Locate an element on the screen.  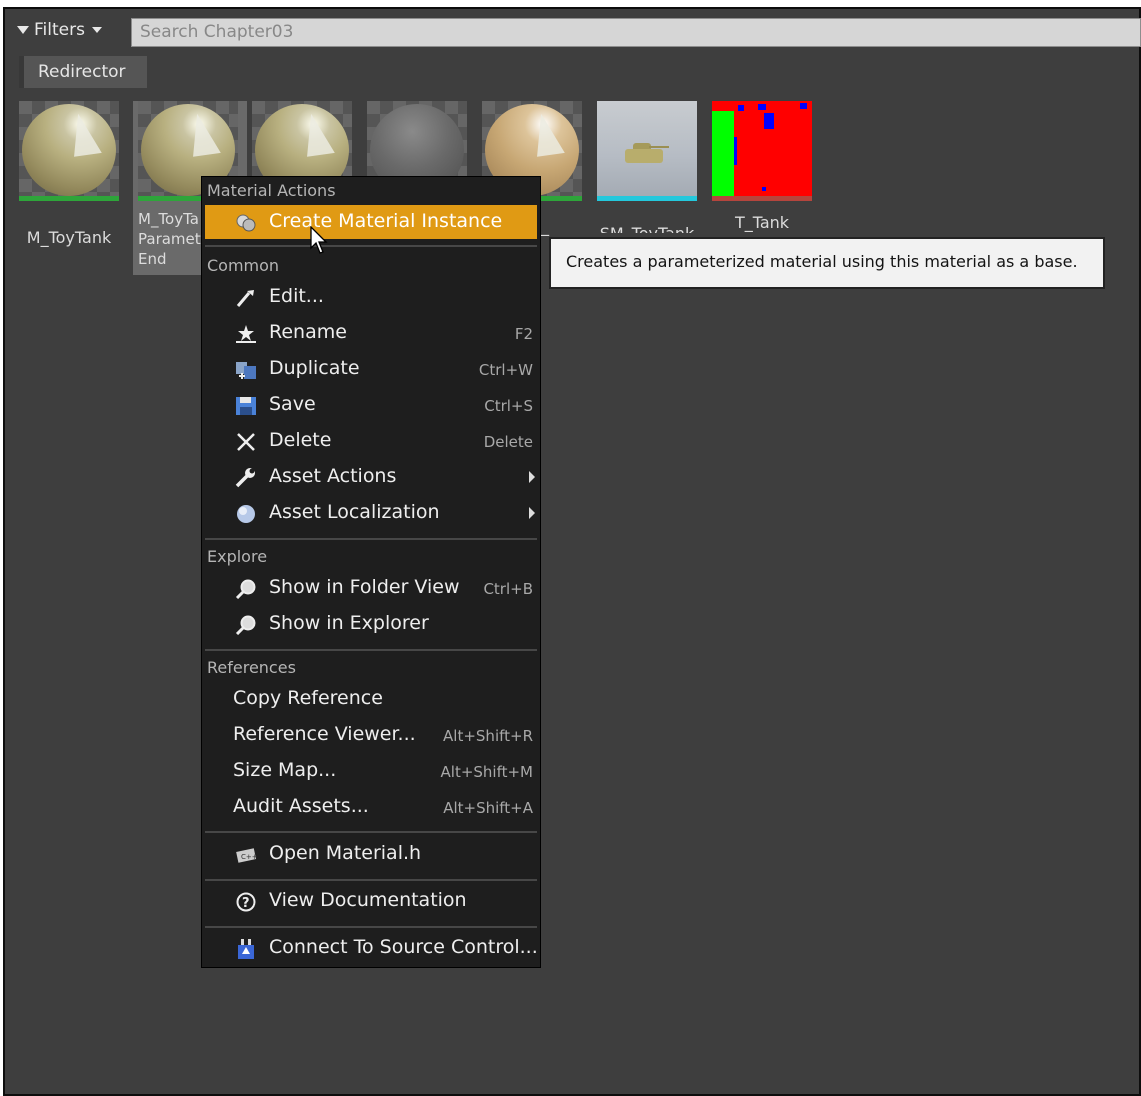
show-in-explorer-item: Show in Explorer is located at coordinates (371, 624).